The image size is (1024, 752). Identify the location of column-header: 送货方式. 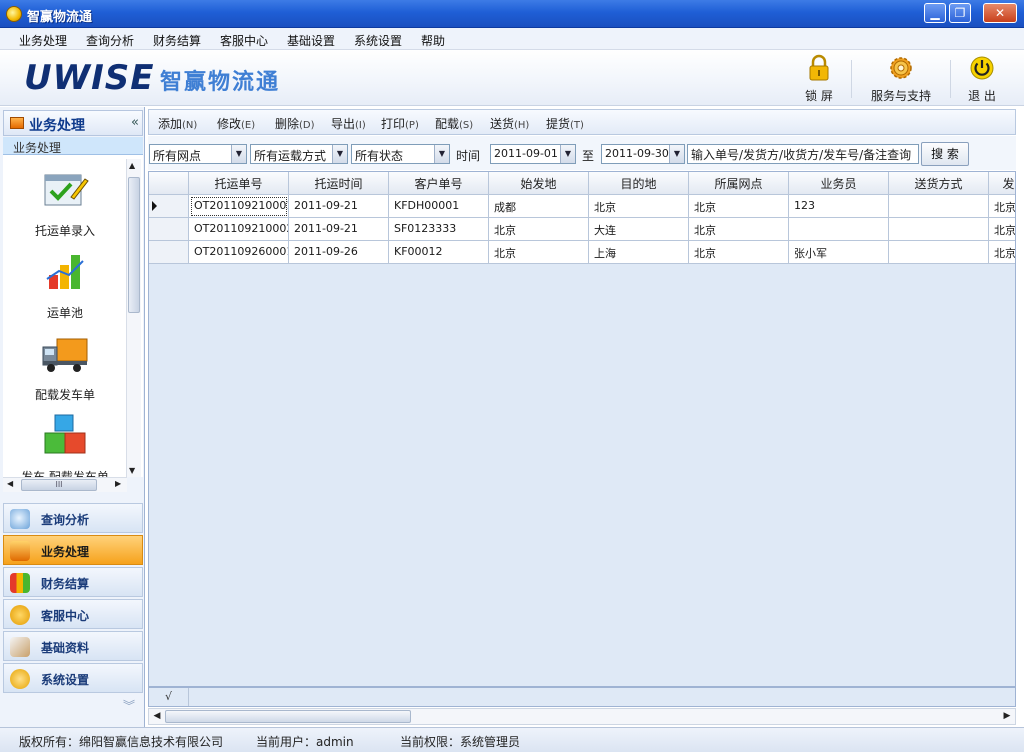
(939, 183).